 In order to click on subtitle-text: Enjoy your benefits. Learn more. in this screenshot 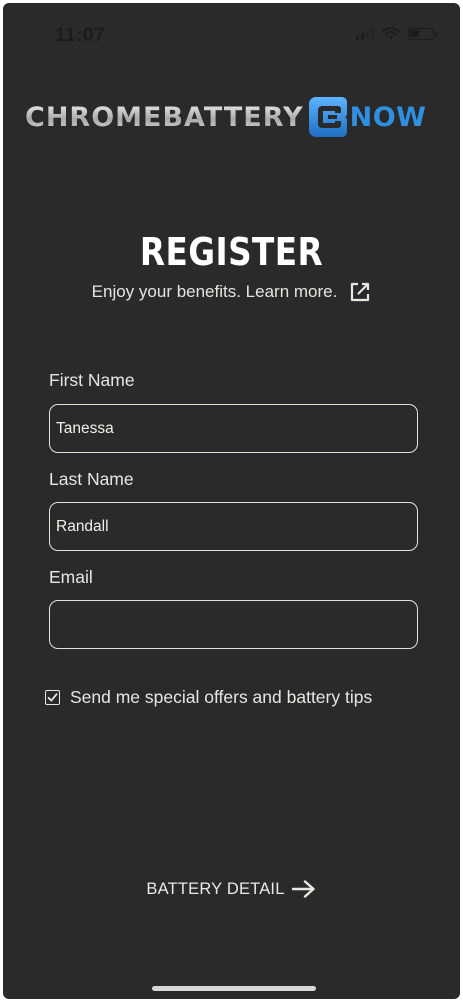, I will do `click(215, 292)`.